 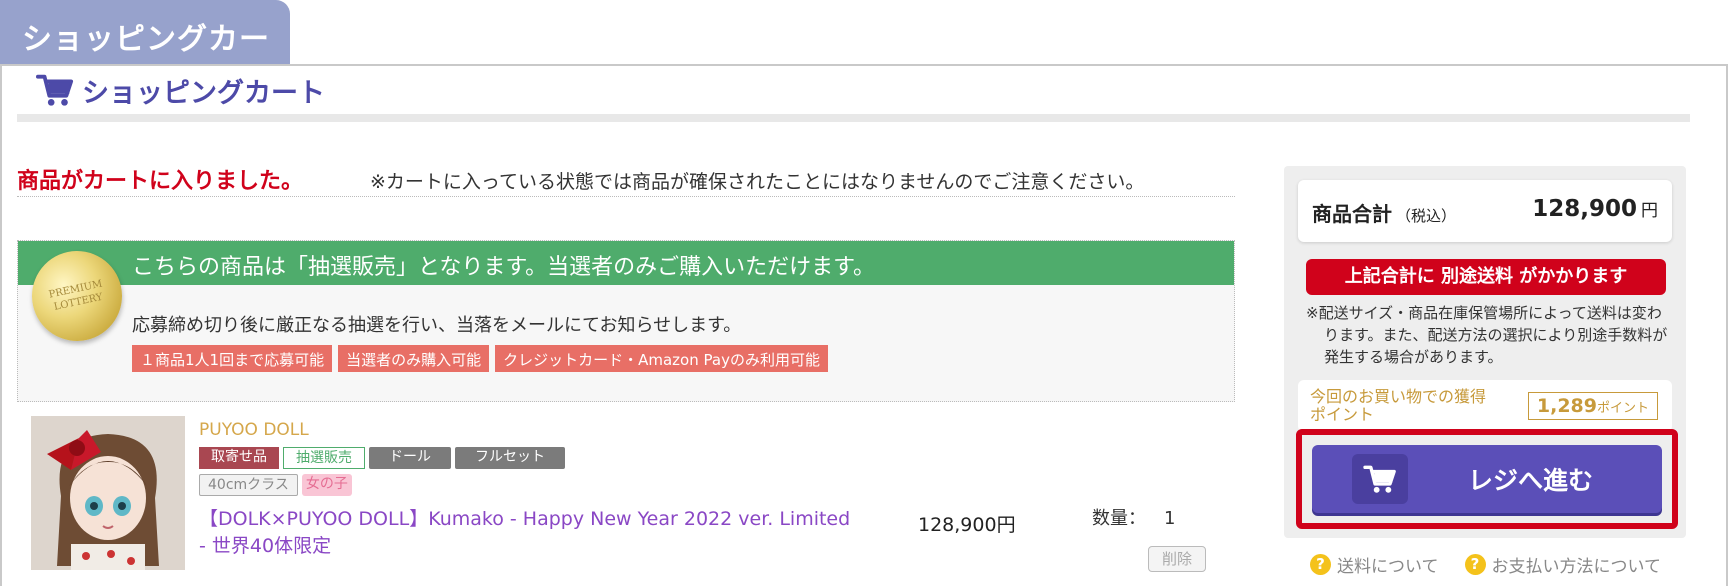 What do you see at coordinates (145, 50) in the screenshot?
I see `tab-shopping-cart: ショッピングカート` at bounding box center [145, 50].